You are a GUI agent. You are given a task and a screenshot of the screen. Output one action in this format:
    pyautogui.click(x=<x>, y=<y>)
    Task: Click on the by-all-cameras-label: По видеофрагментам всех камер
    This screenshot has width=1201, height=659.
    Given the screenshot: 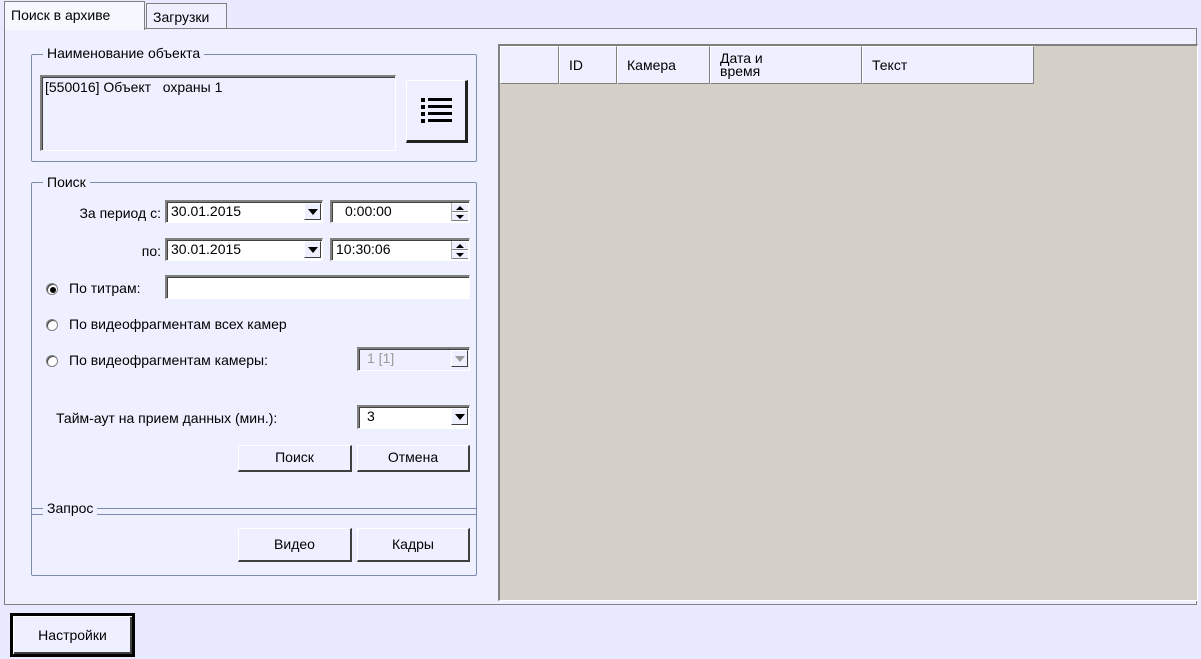 What is the action you would take?
    pyautogui.click(x=178, y=324)
    